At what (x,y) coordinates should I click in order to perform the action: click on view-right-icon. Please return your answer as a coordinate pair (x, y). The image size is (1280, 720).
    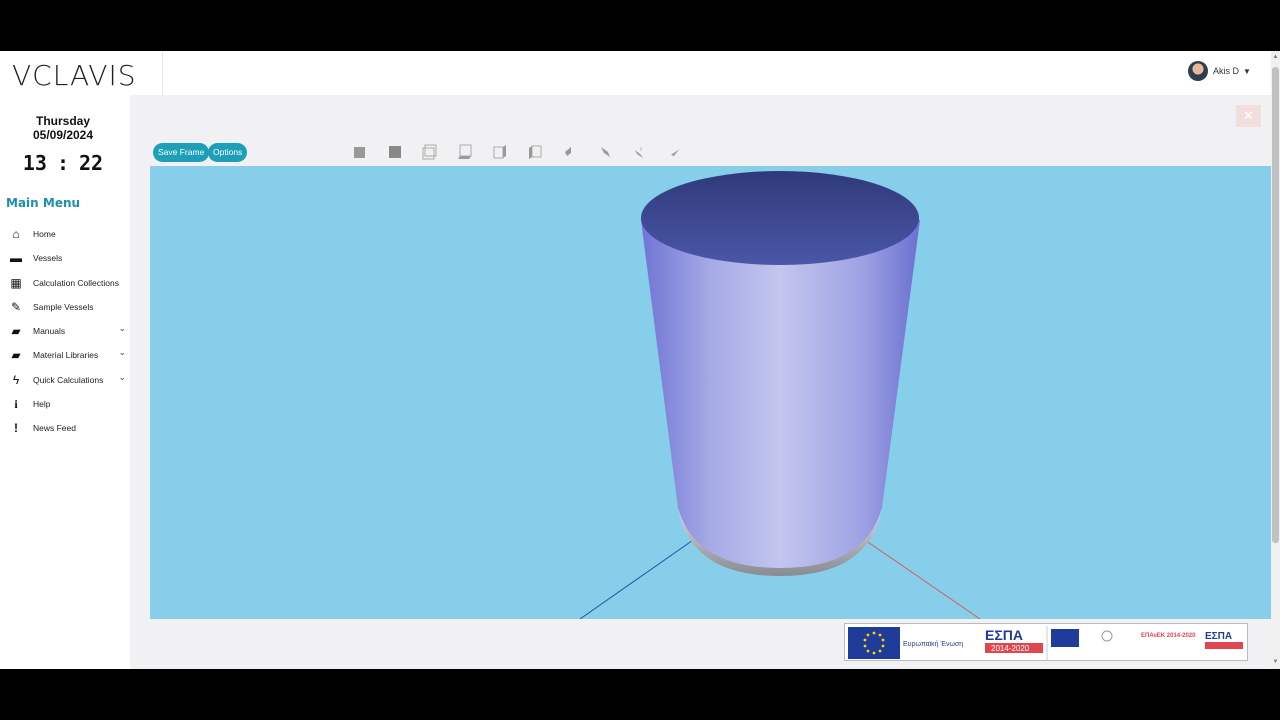
    Looking at the image, I should click on (534, 152).